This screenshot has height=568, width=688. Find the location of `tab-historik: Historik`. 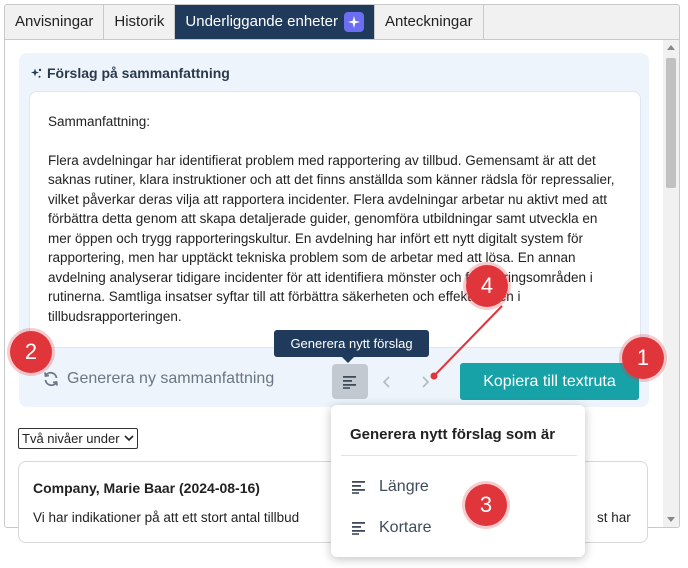

tab-historik: Historik is located at coordinates (140, 22).